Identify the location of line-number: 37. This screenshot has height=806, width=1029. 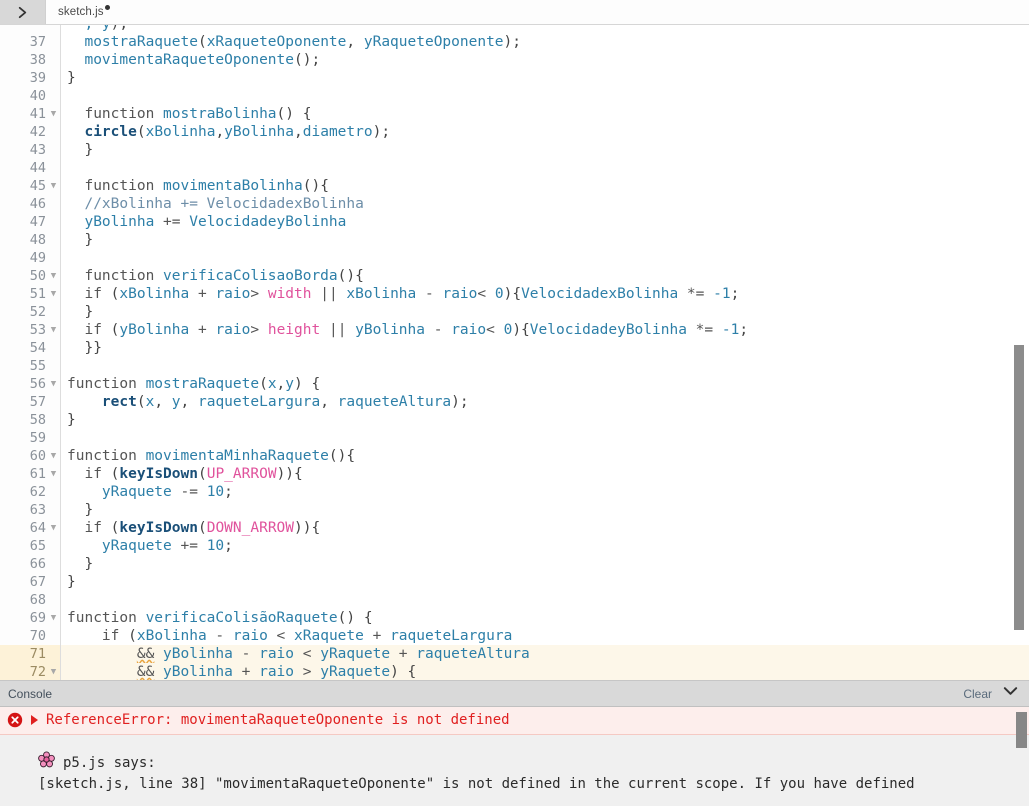
(24, 42).